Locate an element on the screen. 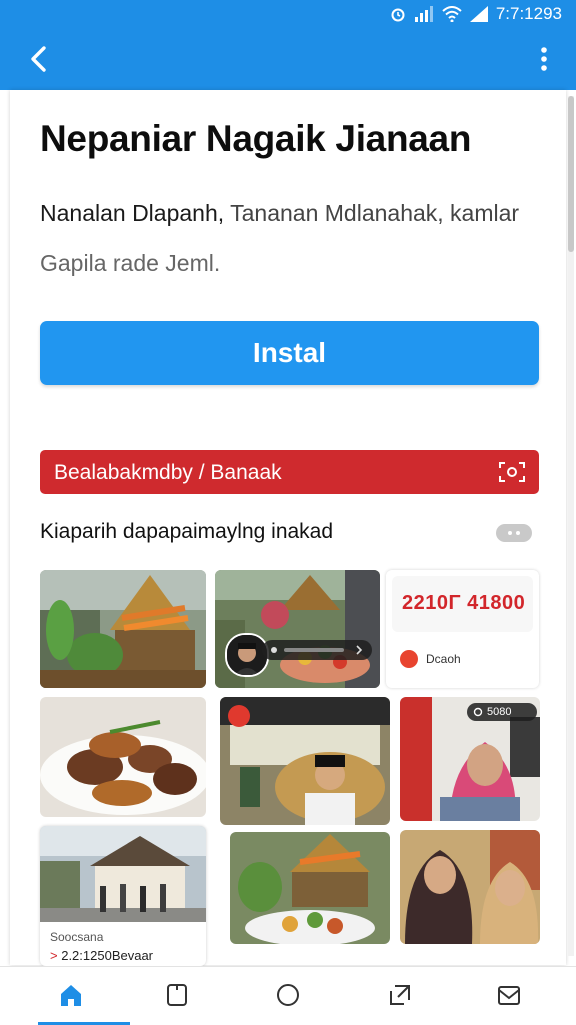  tile-market-produce is located at coordinates (310, 888).